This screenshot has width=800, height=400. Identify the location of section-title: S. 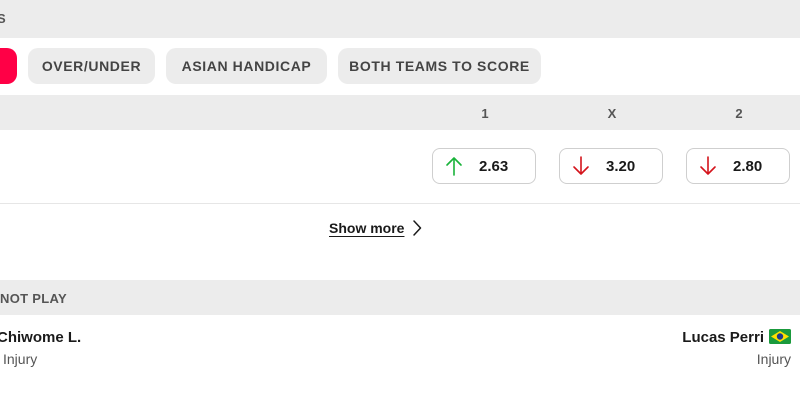
(3, 18).